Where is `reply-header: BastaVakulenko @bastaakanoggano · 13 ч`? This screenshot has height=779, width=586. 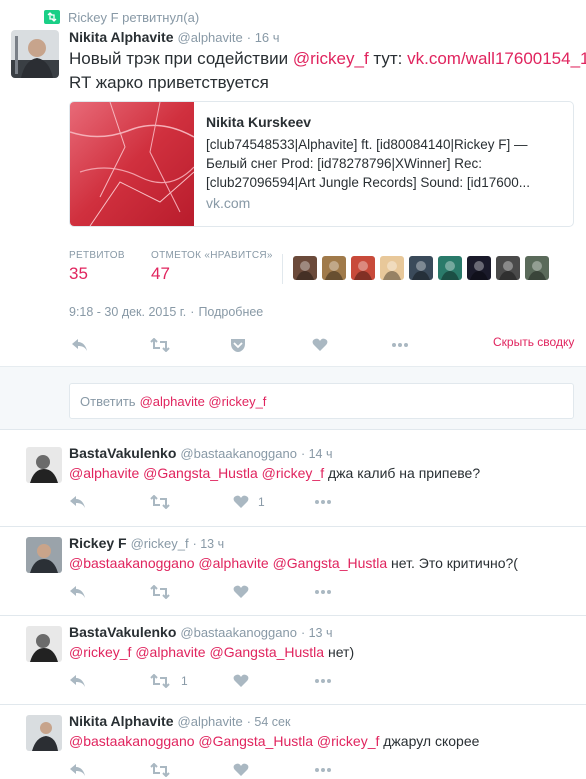 reply-header: BastaVakulenko @bastaakanoggano · 13 ч is located at coordinates (201, 632).